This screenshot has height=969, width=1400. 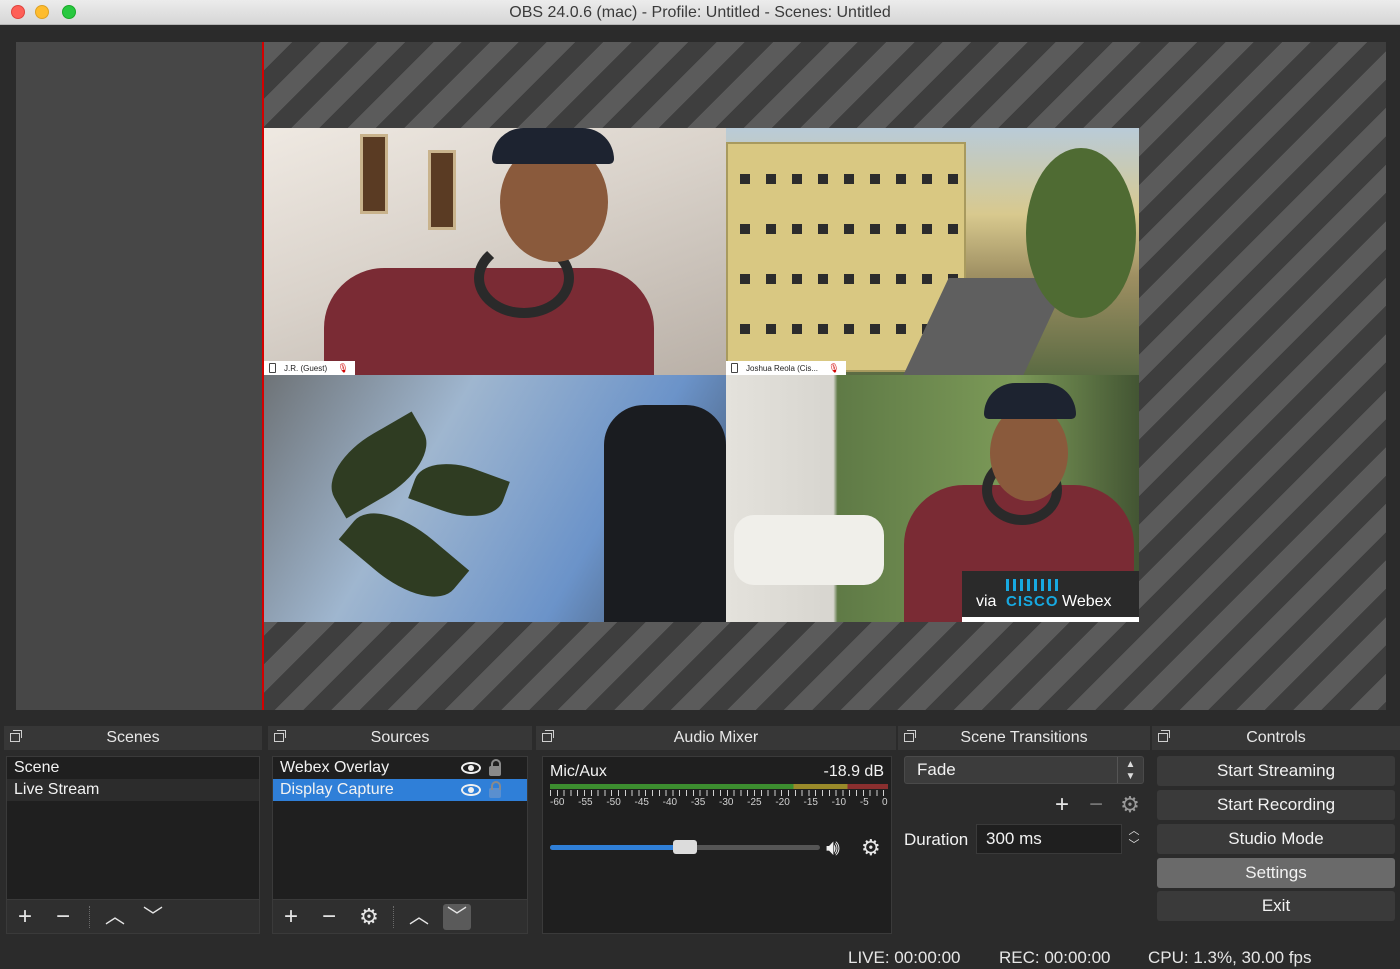 I want to click on tree, so click(x=1081, y=233).